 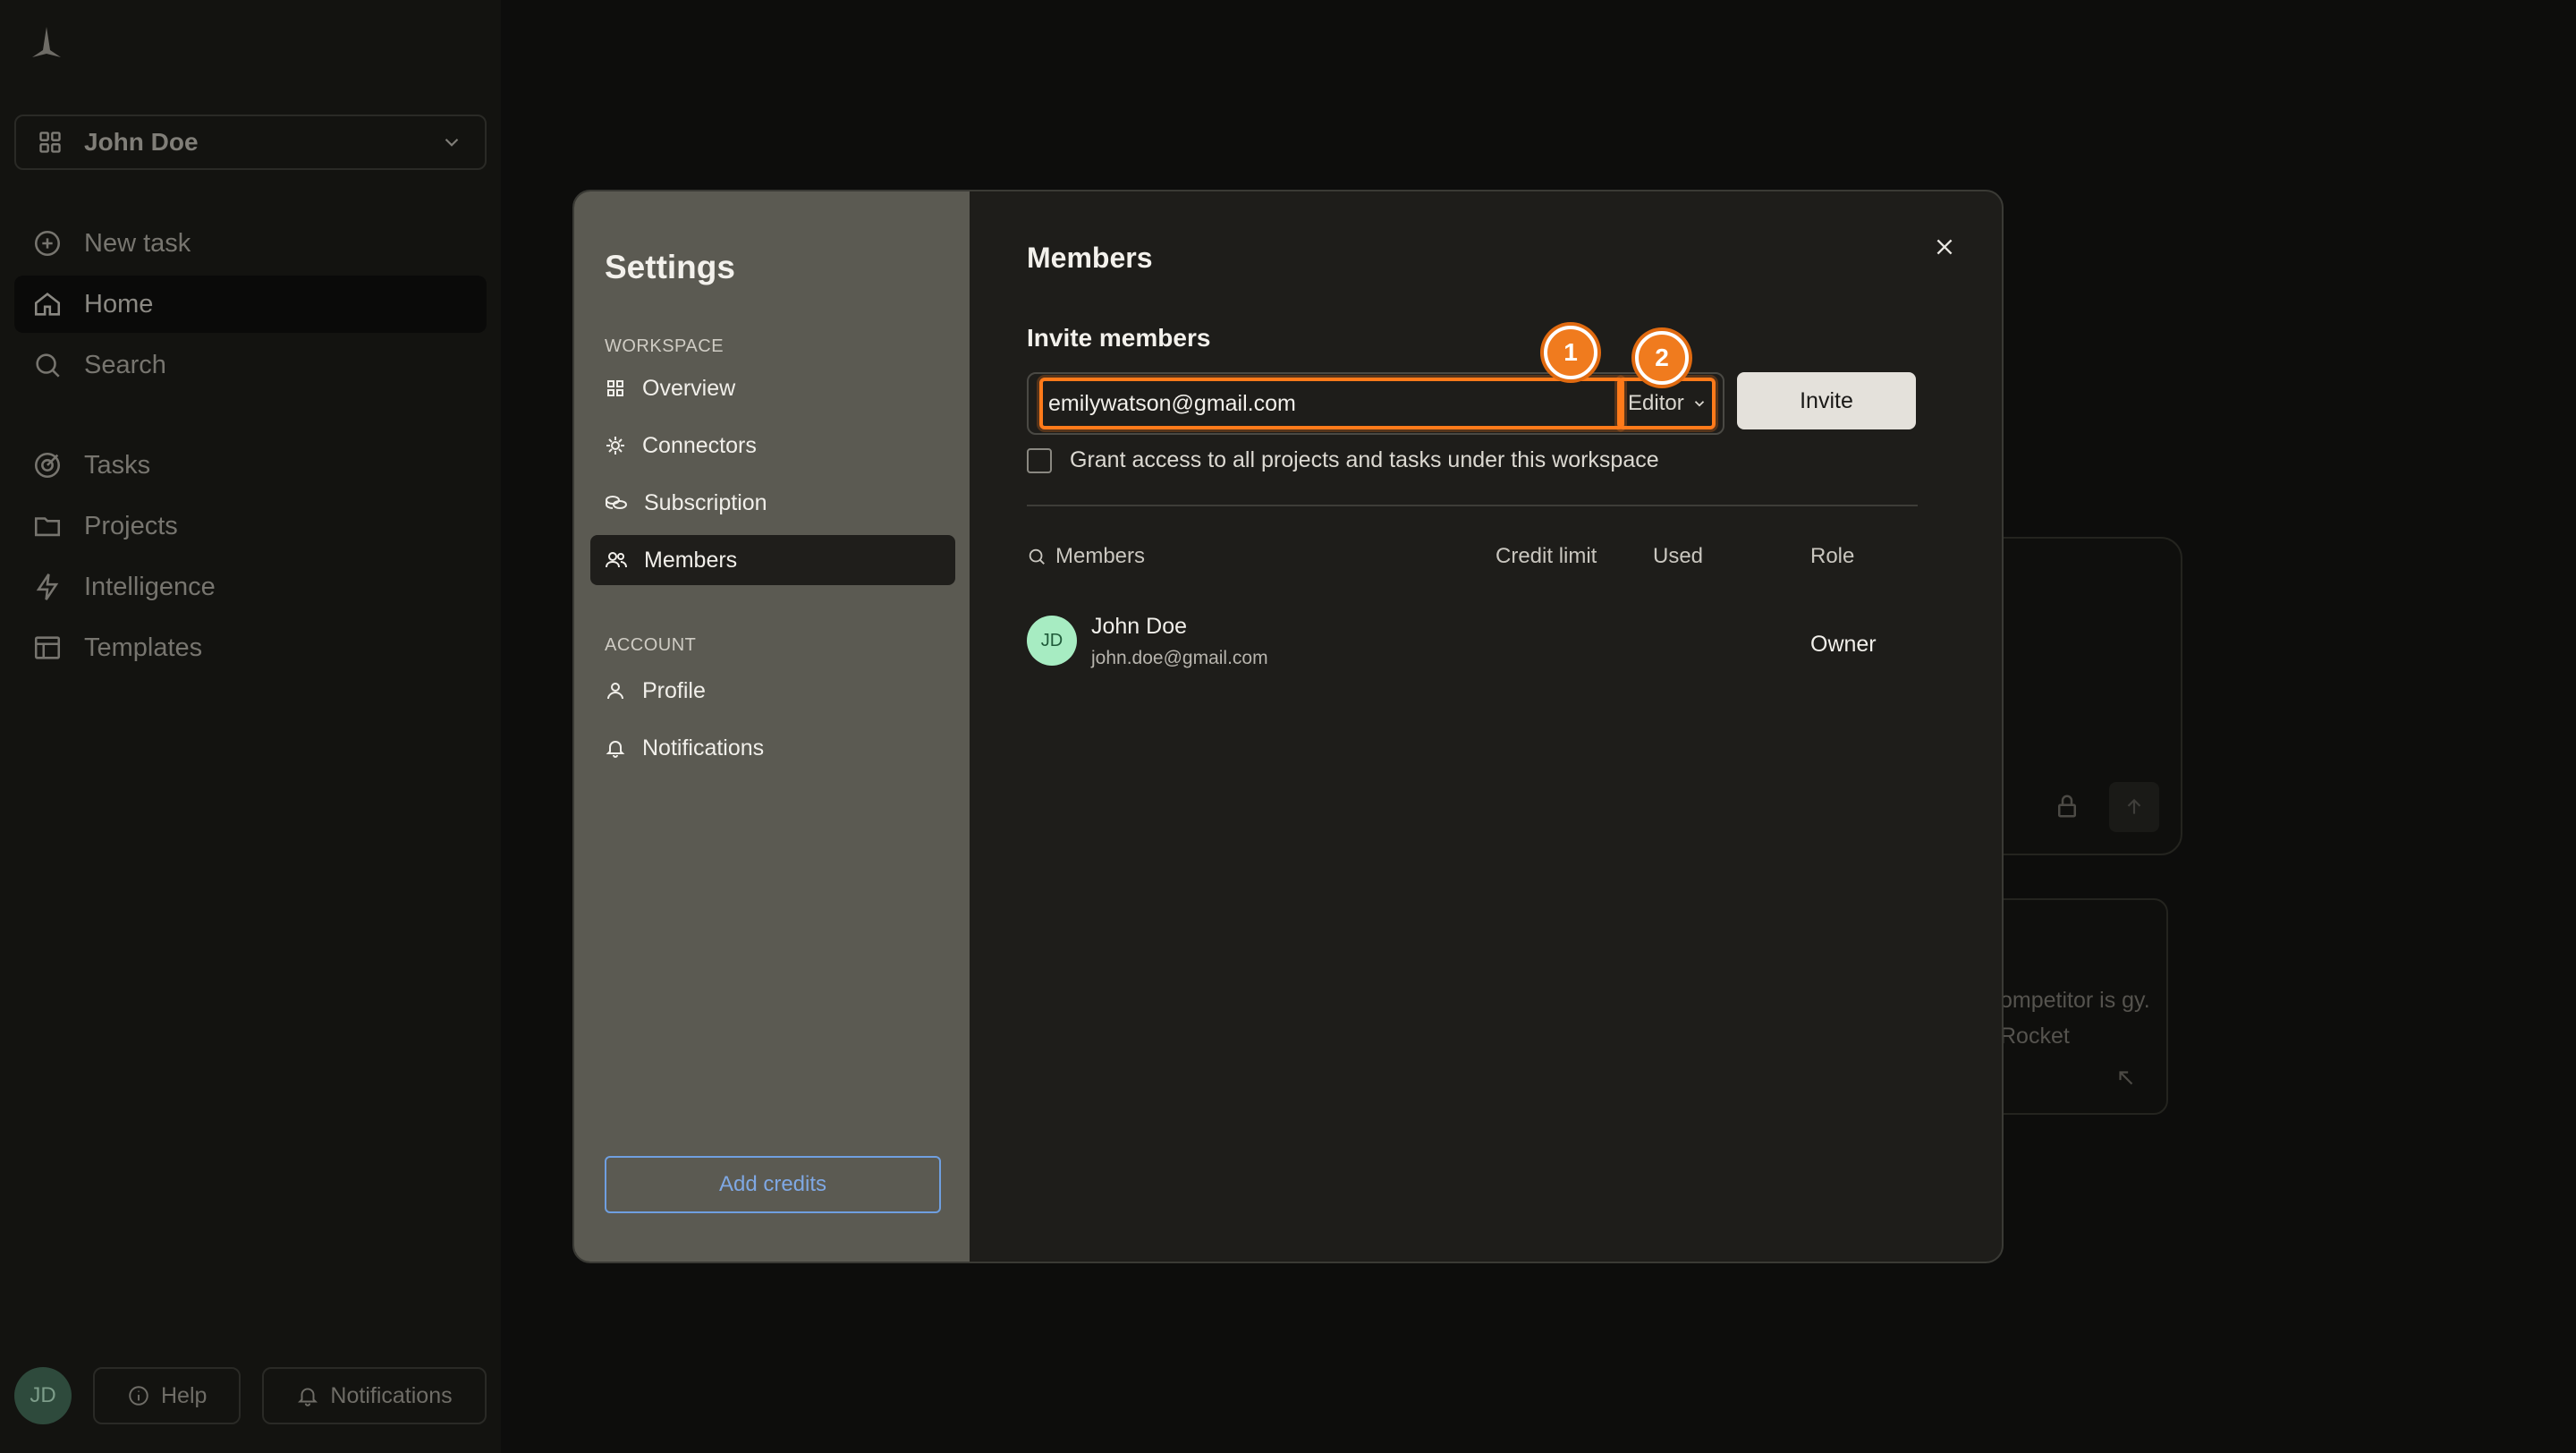 I want to click on plus-circle-icon, so click(x=47, y=243).